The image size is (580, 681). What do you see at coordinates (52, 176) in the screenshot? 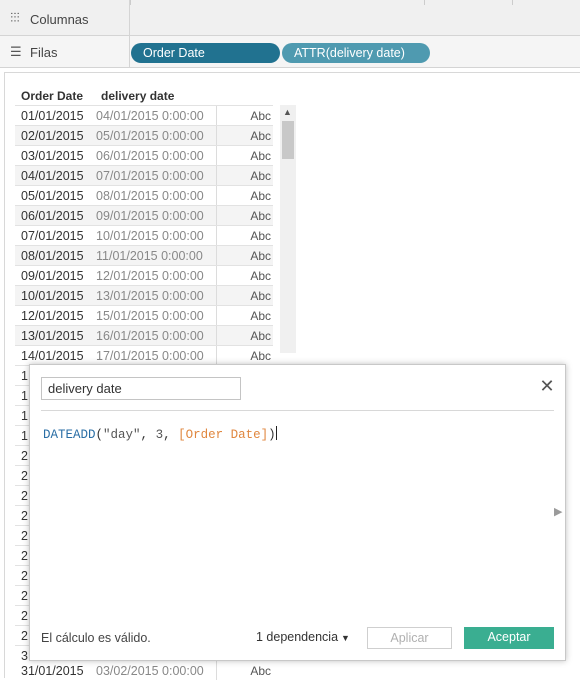
I see `order-date-cell: 04/01/2015` at bounding box center [52, 176].